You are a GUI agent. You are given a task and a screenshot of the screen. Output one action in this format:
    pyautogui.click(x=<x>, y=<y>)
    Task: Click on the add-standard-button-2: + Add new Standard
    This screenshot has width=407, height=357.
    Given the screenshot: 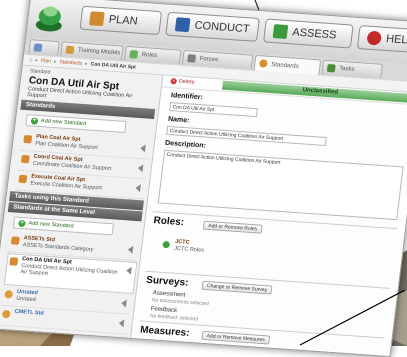 What is the action you would take?
    pyautogui.click(x=63, y=226)
    